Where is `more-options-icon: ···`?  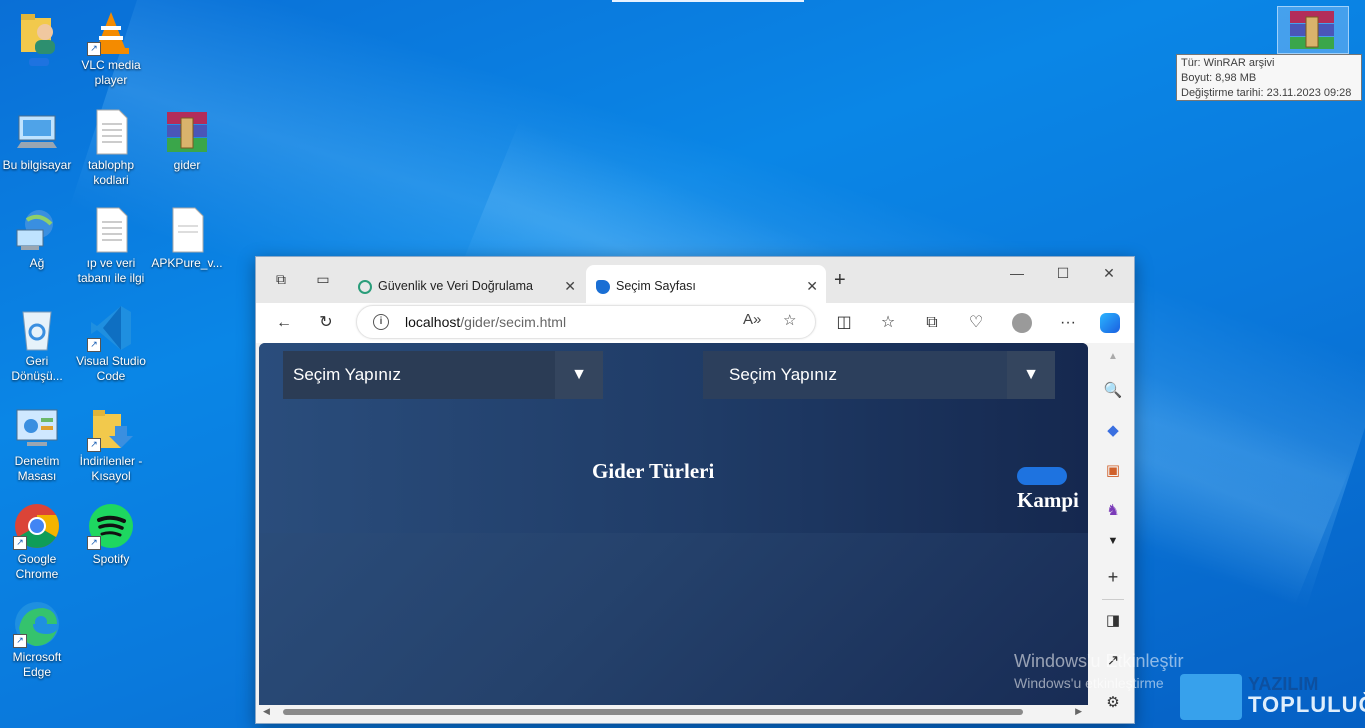
more-options-icon: ··· is located at coordinates (1068, 323).